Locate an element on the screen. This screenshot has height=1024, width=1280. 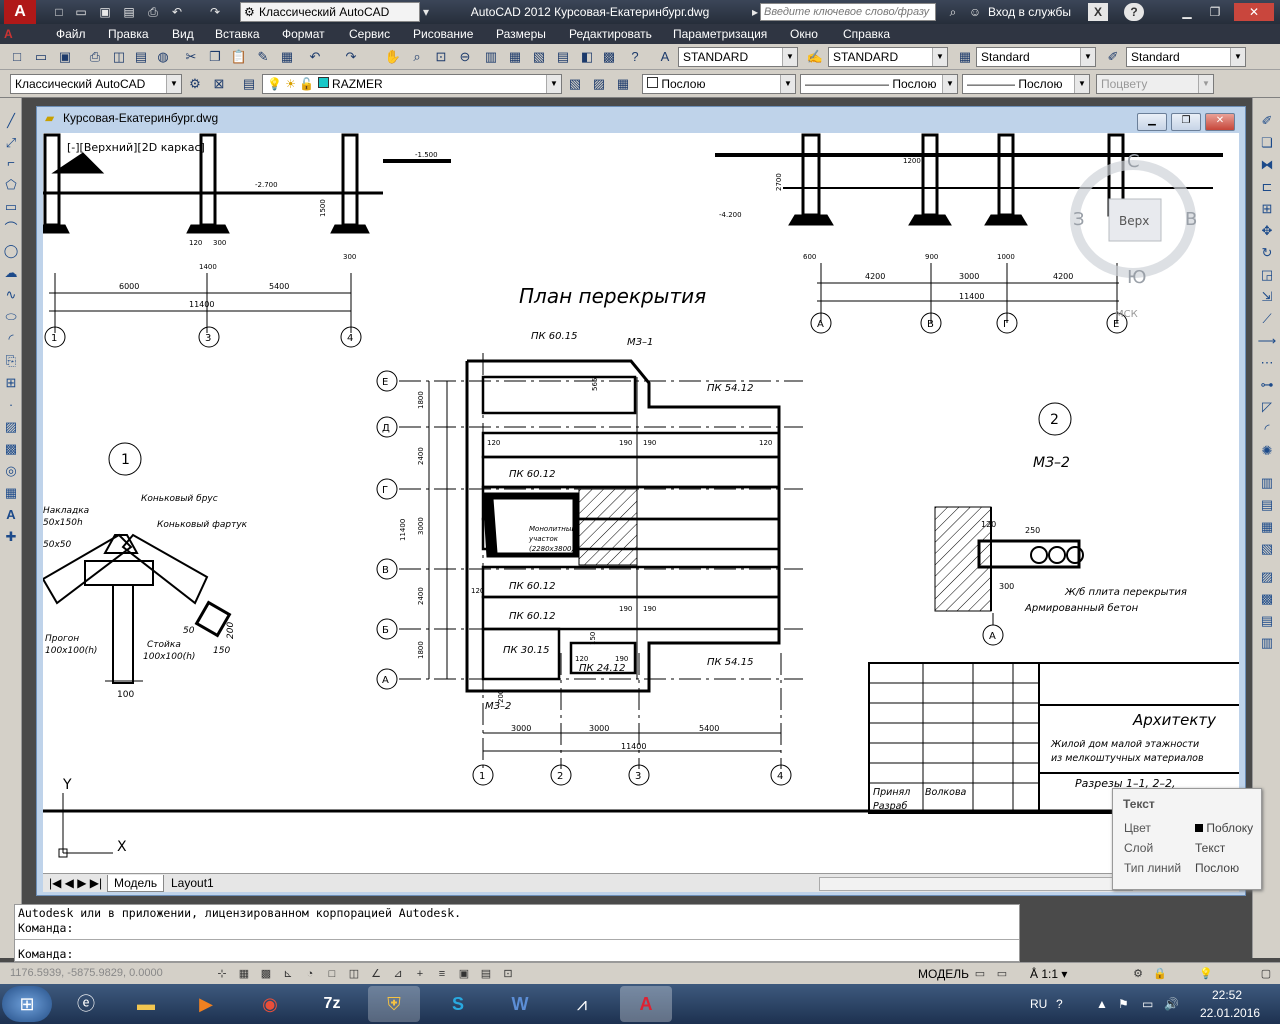
clock-time: 22:52 is located at coordinates (1227, 996).